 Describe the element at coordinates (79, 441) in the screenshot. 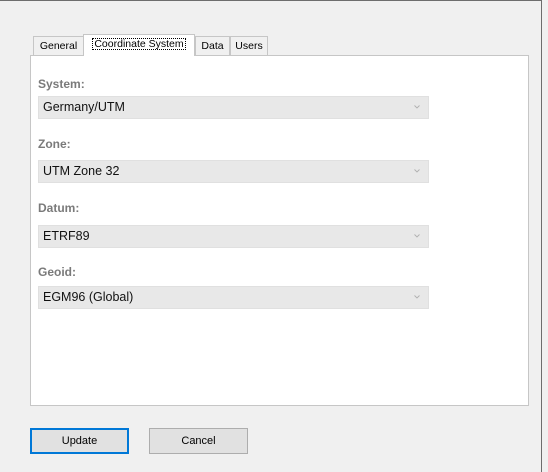

I see `update-button: Update` at that location.